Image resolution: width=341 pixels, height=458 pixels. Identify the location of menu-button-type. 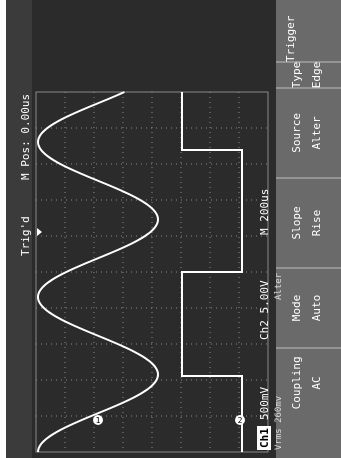
(308, 75).